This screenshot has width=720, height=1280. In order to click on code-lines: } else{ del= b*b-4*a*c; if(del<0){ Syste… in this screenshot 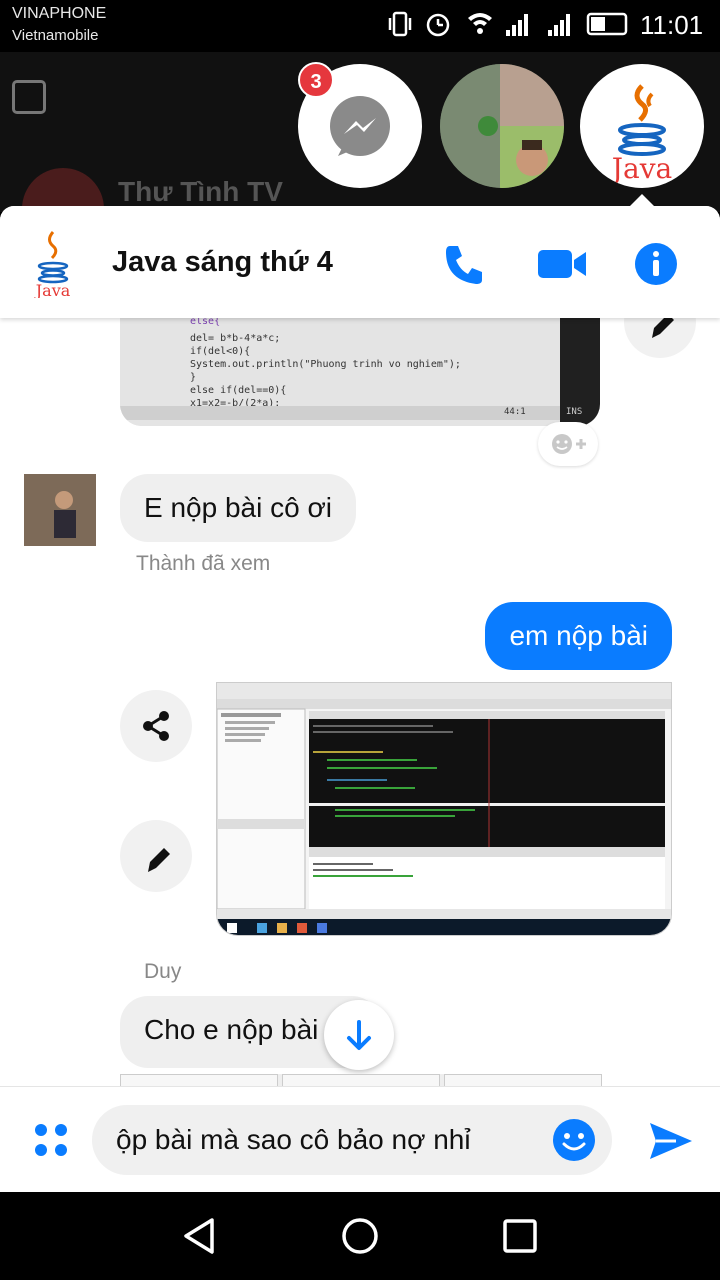, I will do `click(325, 356)`.